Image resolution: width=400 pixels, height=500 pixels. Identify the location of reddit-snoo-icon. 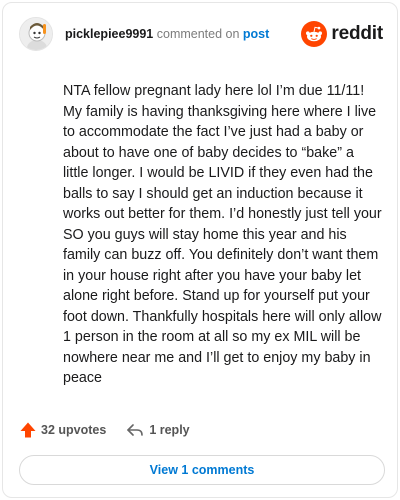
(314, 34).